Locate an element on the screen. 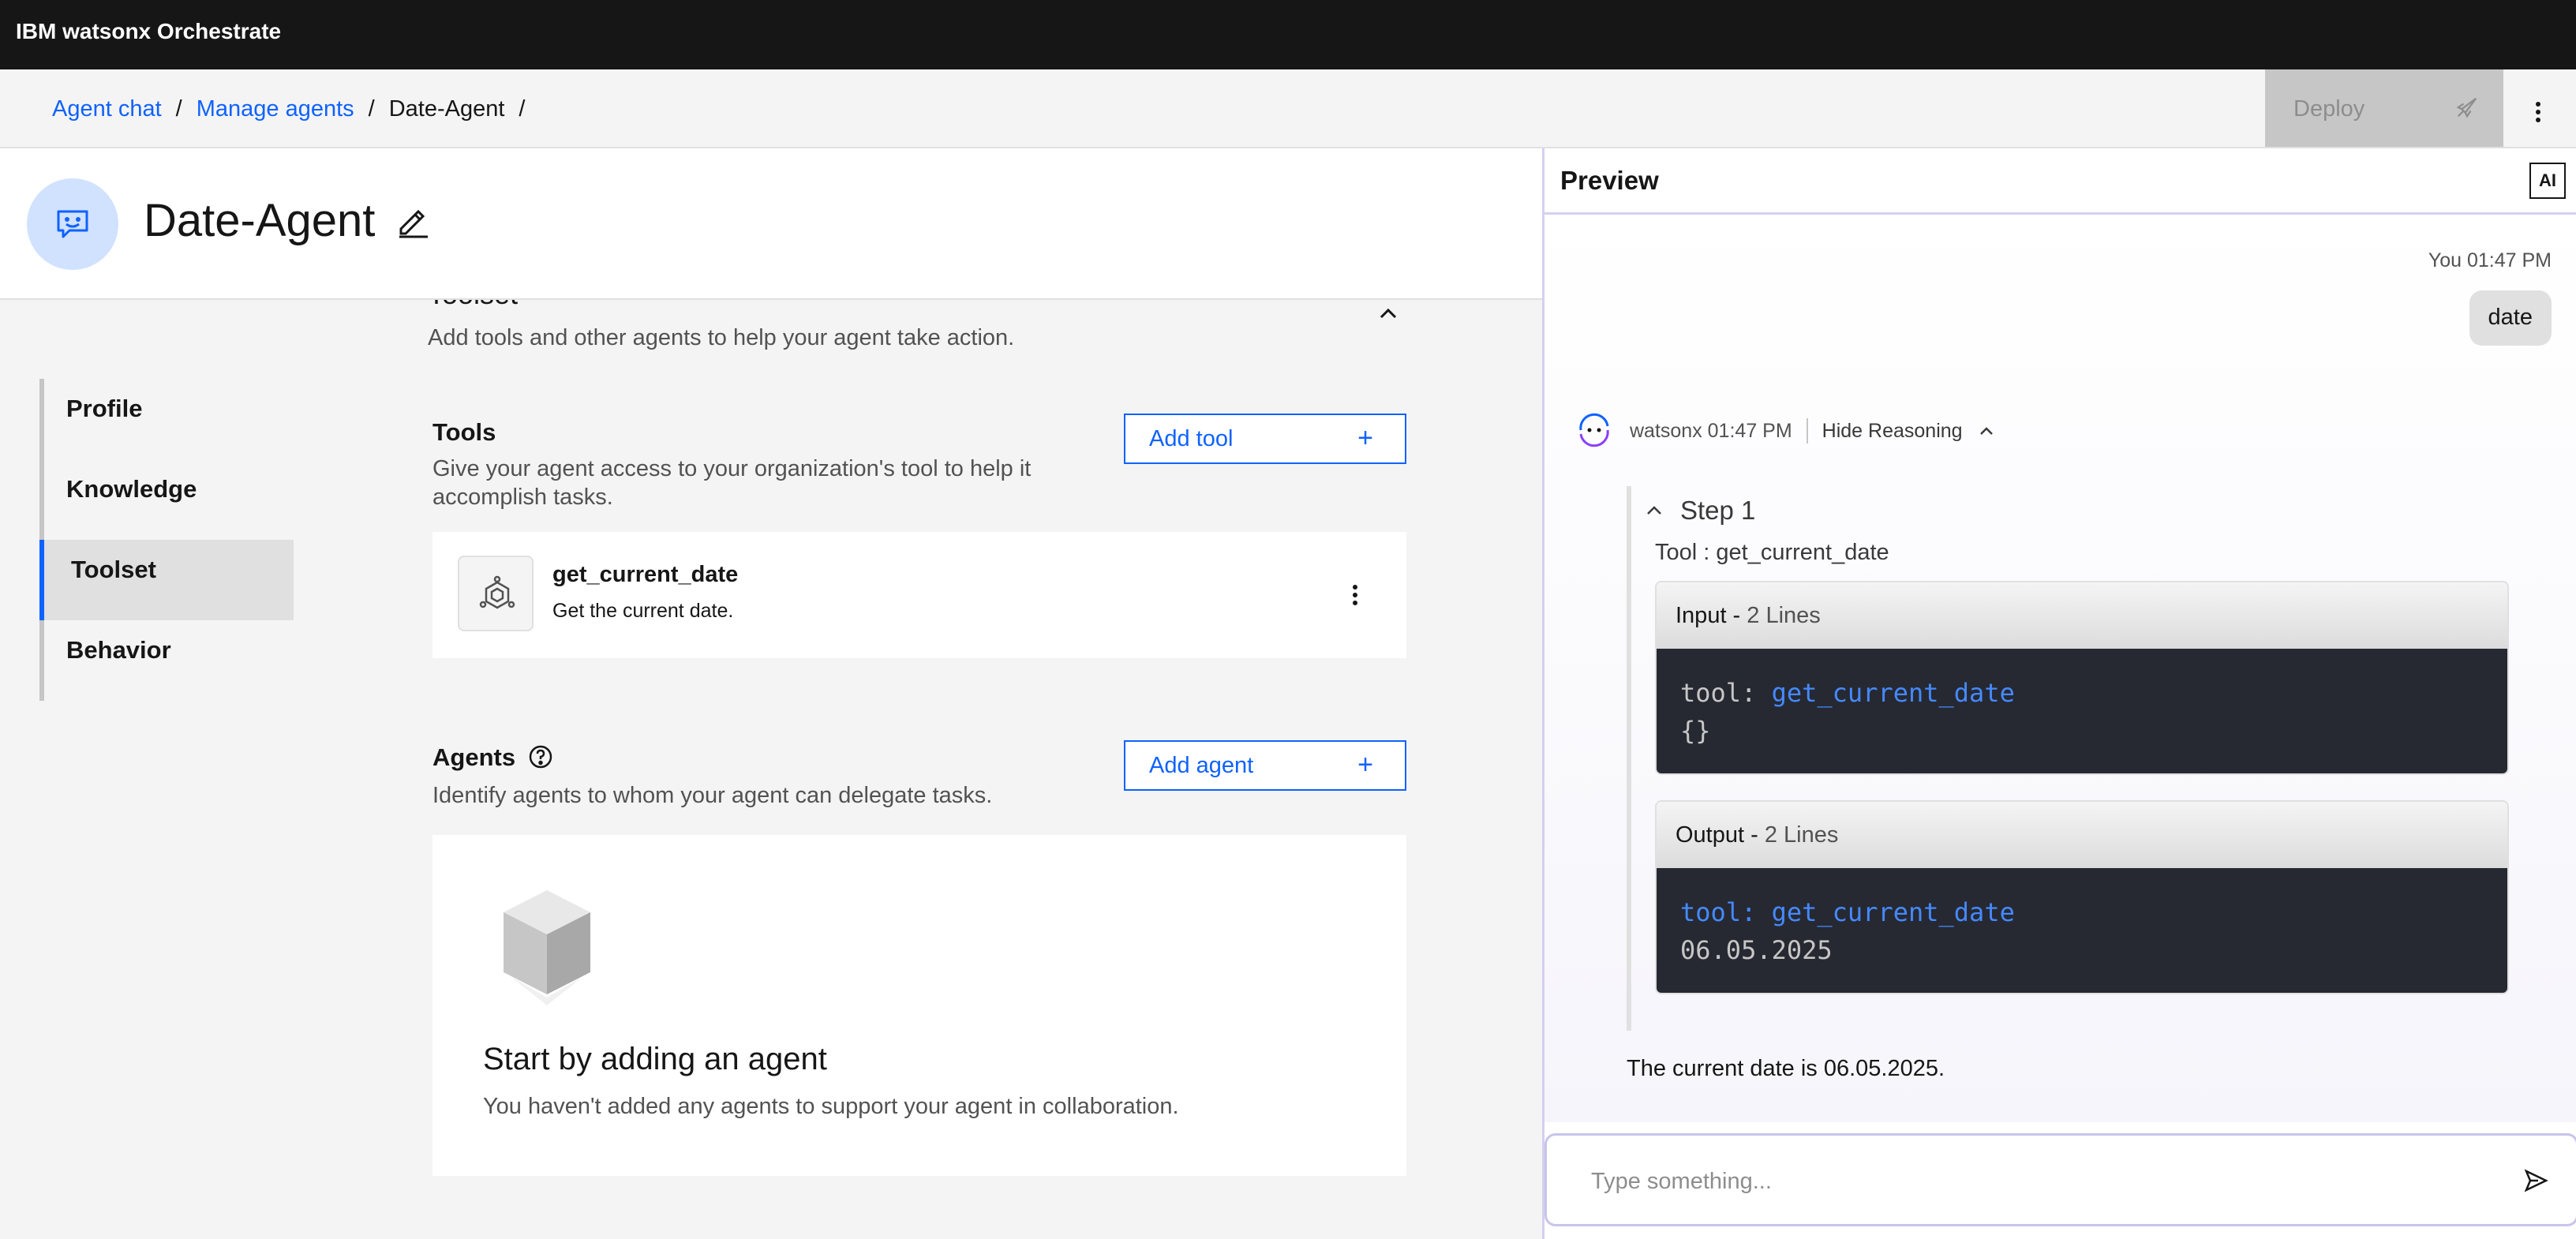 This screenshot has height=1239, width=2576. add-agent-button: Add agent + is located at coordinates (1265, 765).